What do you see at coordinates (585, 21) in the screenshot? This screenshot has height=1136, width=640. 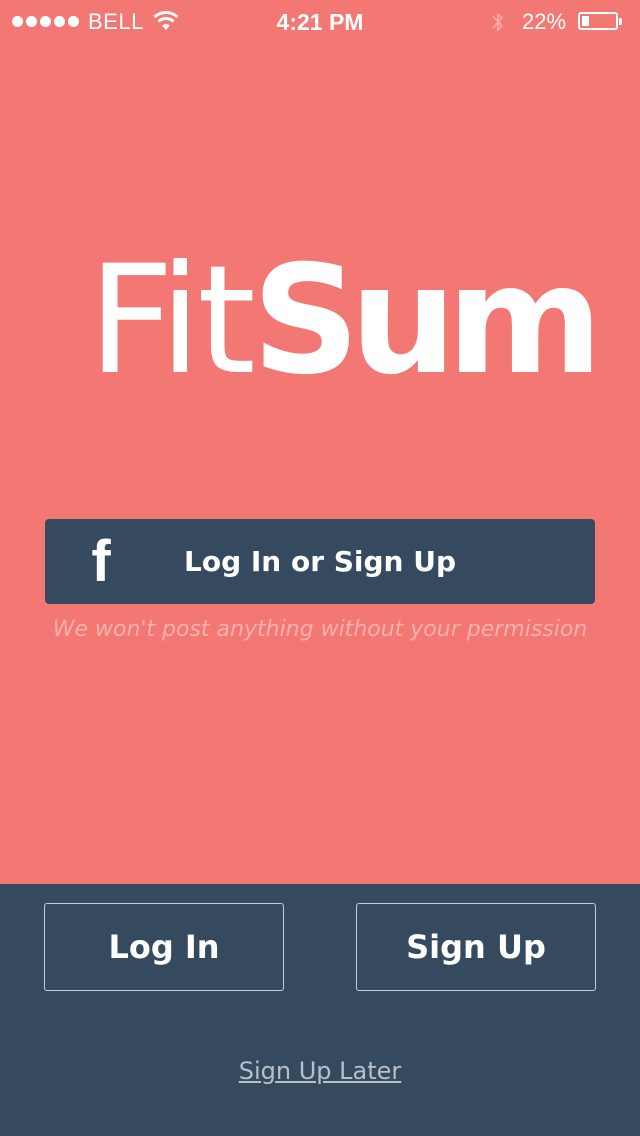 I see `battery-fill` at bounding box center [585, 21].